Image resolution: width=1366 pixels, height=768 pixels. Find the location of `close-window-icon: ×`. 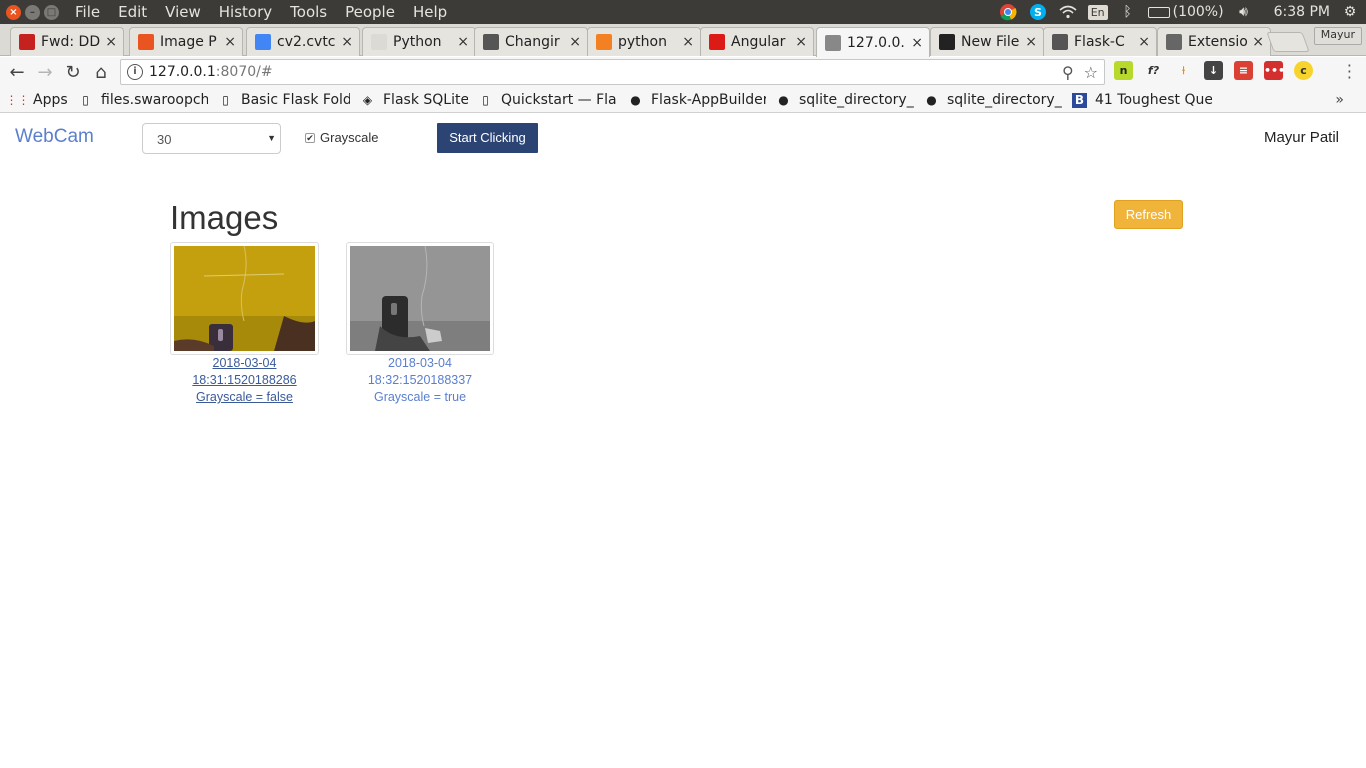

close-window-icon: × is located at coordinates (13, 12).